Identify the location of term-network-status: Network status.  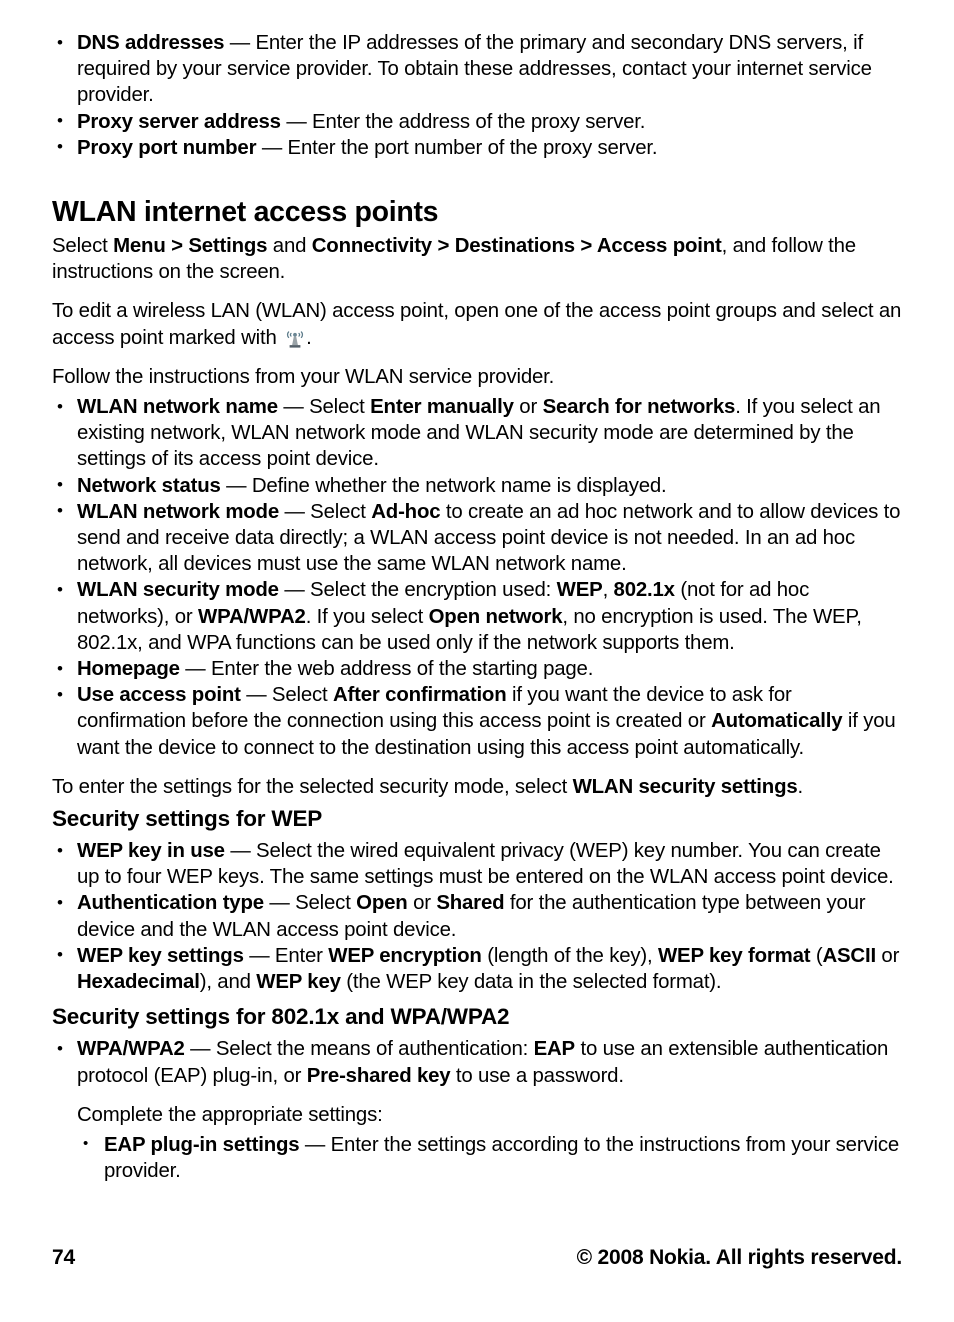
(149, 485).